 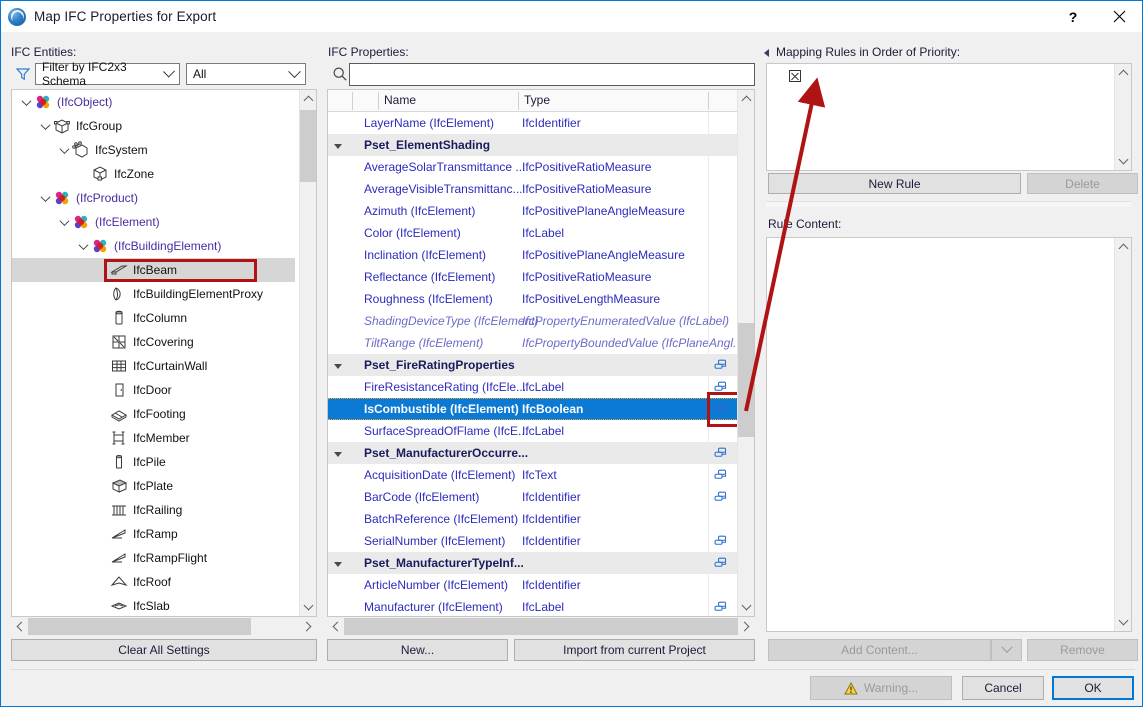 I want to click on tree-item-ifcbuildingelementproxy: IfcBuildingElementProxy, so click(x=153, y=294).